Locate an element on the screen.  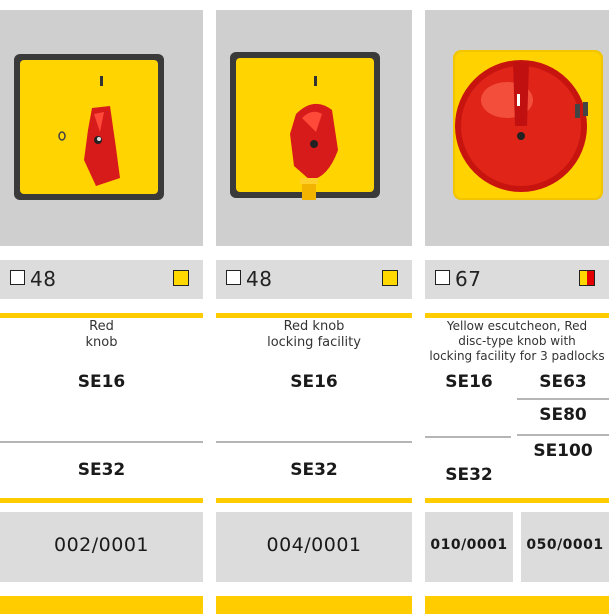
product-photo-red-knob is located at coordinates (101, 128).